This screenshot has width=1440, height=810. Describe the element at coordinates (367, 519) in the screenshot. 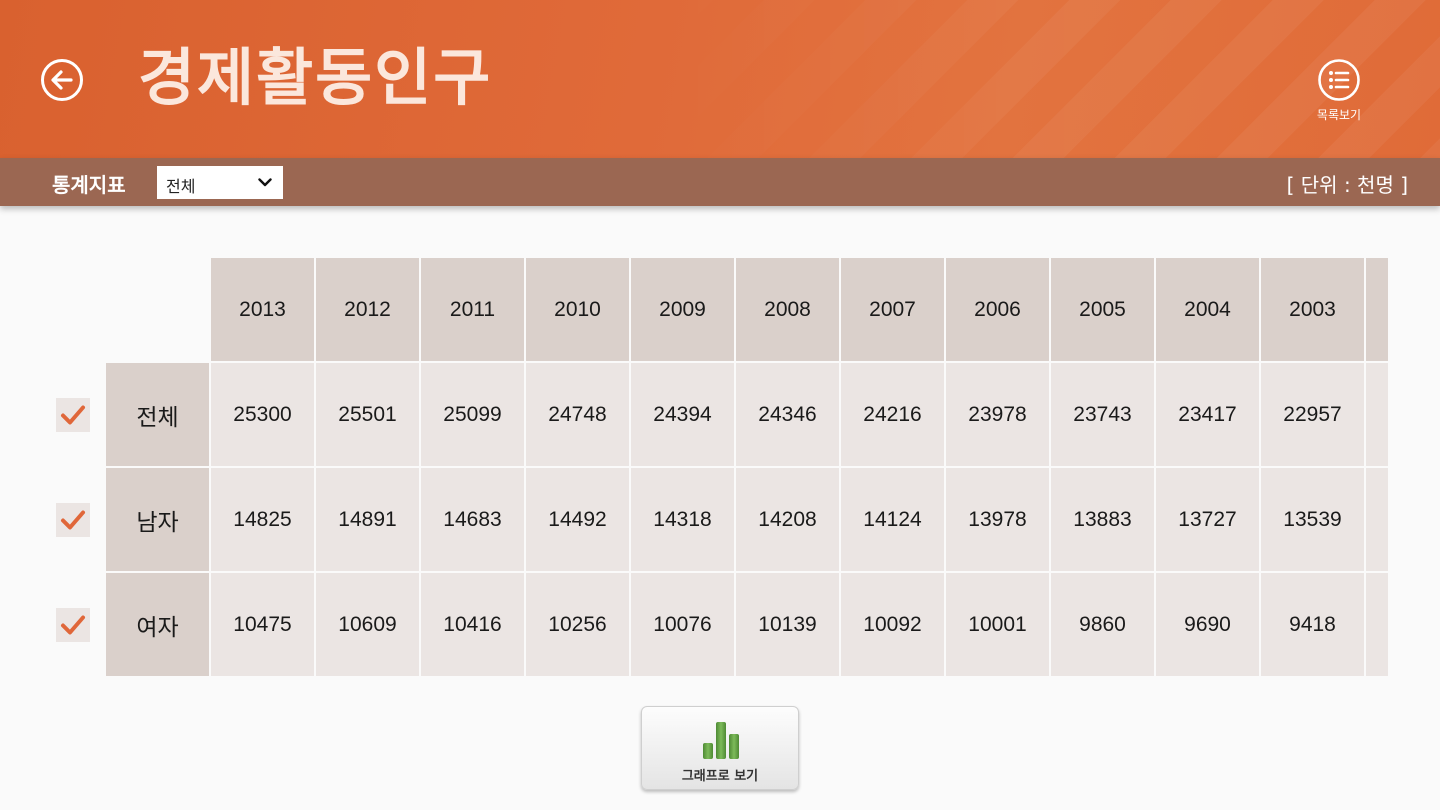

I see `table-cell: 14891` at that location.